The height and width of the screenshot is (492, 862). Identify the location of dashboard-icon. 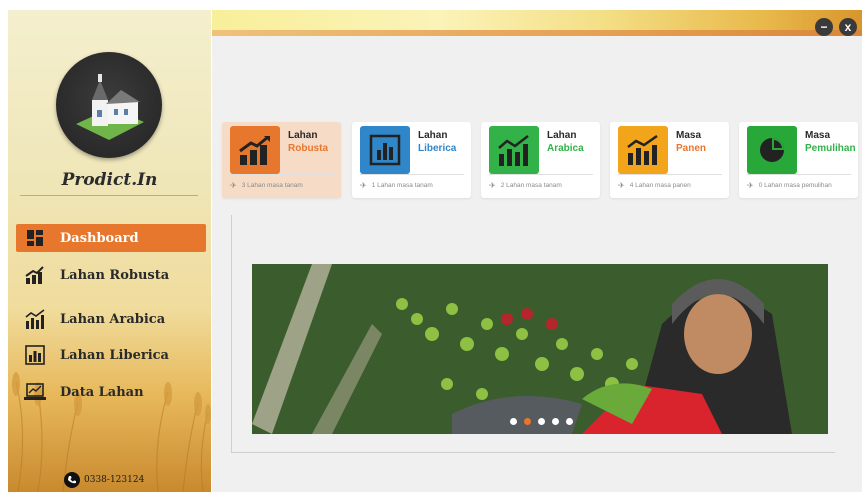
(35, 238).